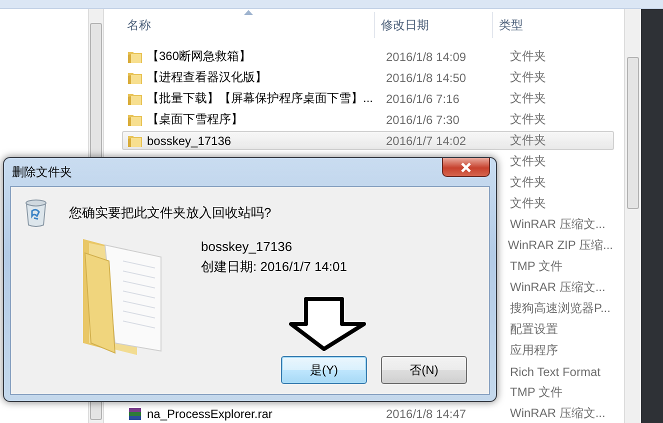 Image resolution: width=663 pixels, height=423 pixels. Describe the element at coordinates (533, 329) in the screenshot. I see `file-type: 配置设置` at that location.